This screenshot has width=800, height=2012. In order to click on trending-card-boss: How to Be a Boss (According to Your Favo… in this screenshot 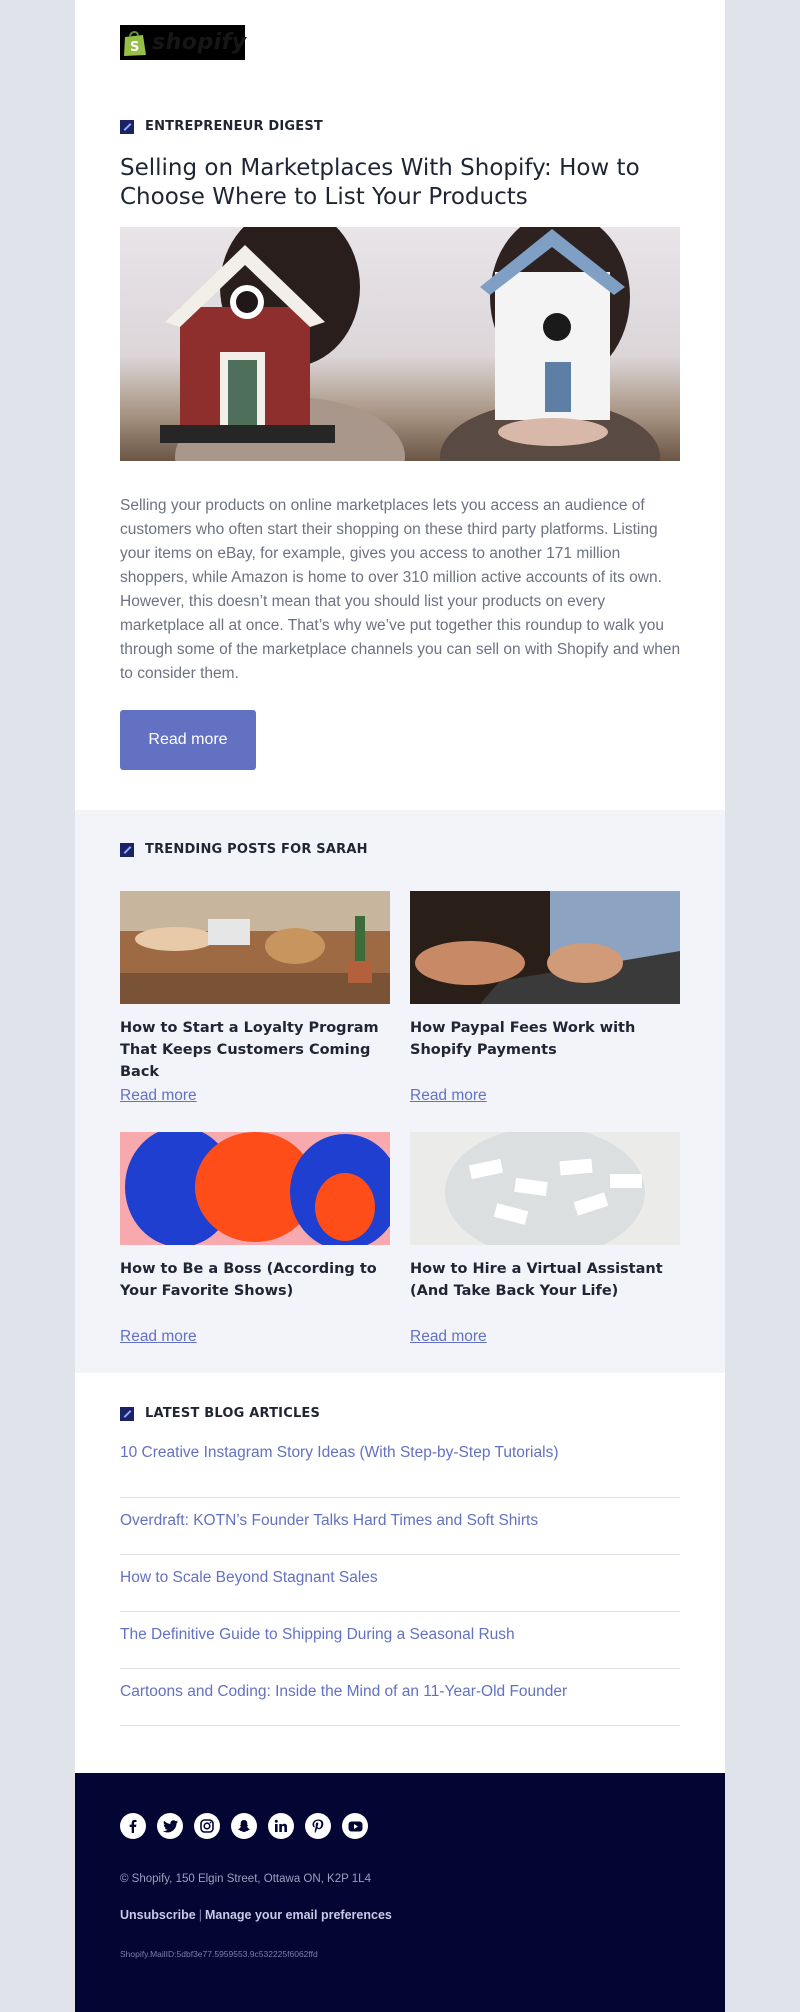, I will do `click(255, 1238)`.